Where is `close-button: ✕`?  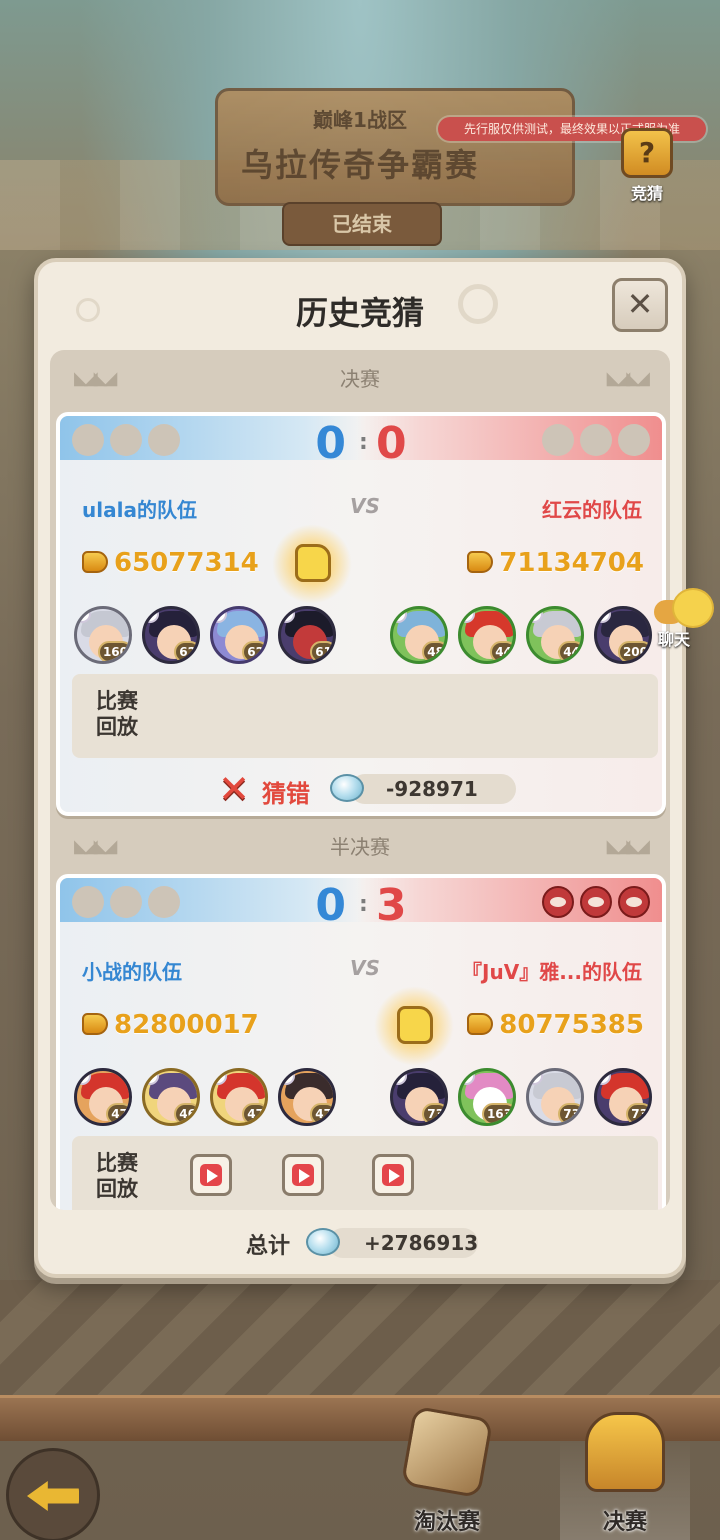
close-button: ✕ is located at coordinates (640, 305).